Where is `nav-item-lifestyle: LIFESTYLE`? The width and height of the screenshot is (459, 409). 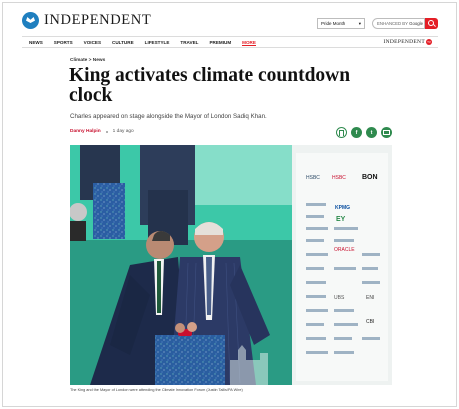 nav-item-lifestyle: LIFESTYLE is located at coordinates (157, 42).